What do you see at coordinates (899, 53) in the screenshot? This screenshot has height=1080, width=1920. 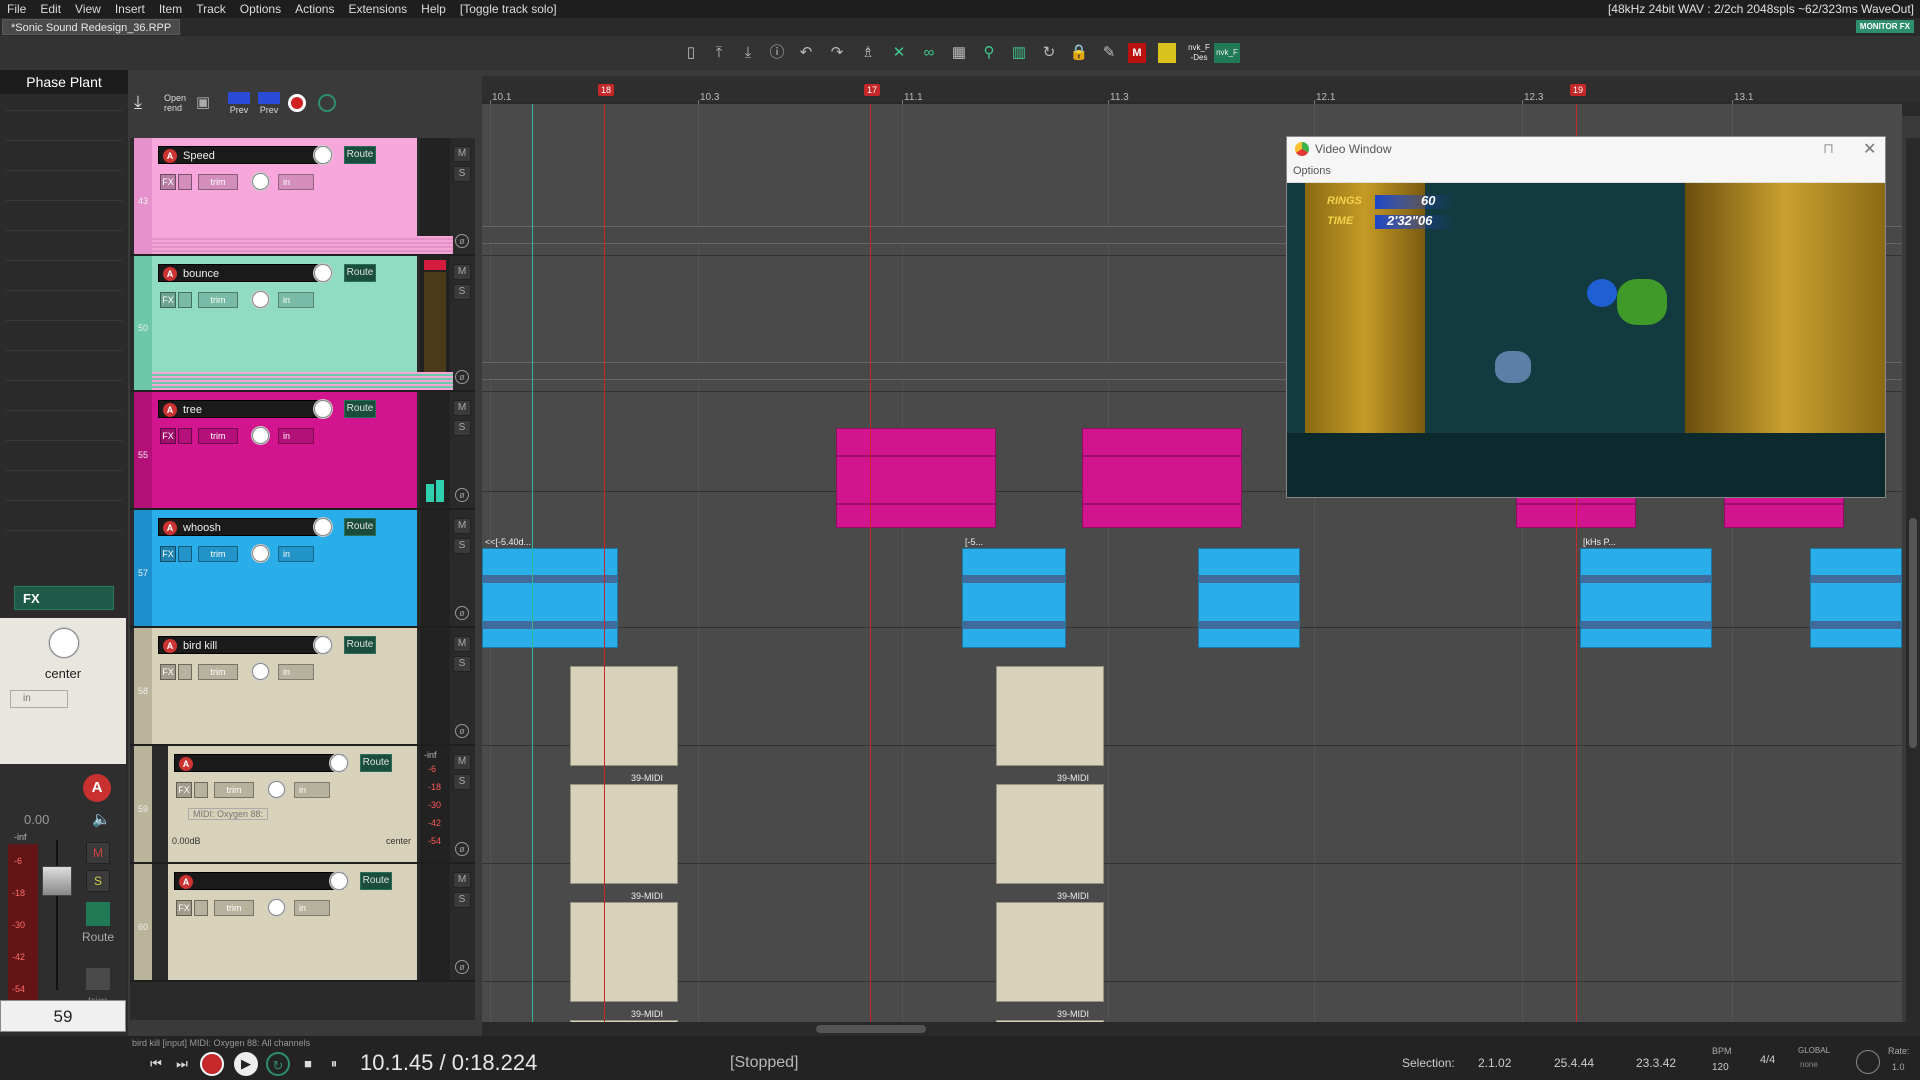 I see `ripple-edit-icon: ✕` at bounding box center [899, 53].